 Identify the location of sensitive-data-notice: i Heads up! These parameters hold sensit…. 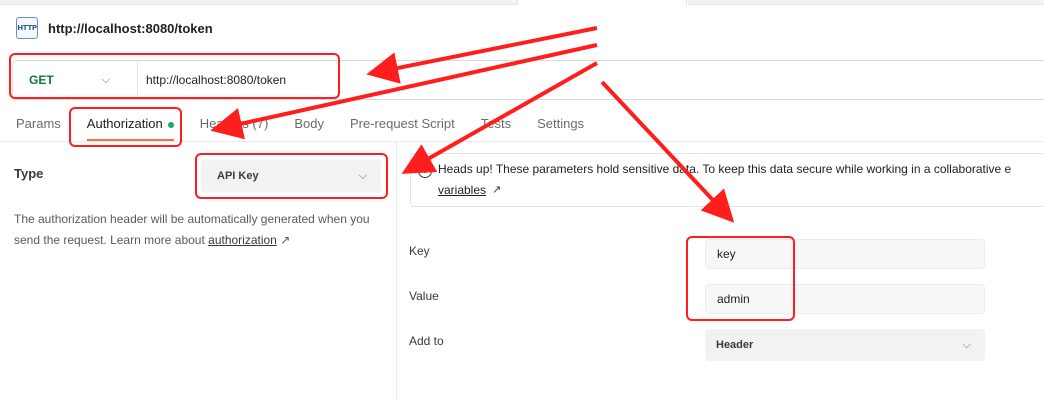
(727, 180).